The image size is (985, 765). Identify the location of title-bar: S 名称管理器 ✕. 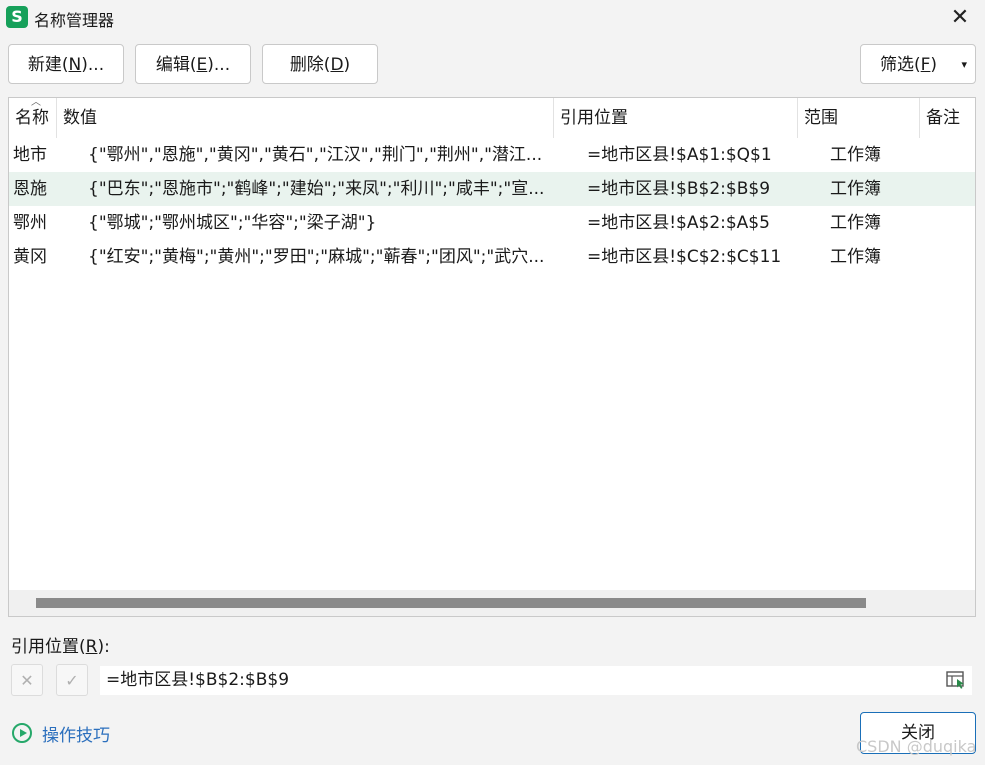
(492, 18).